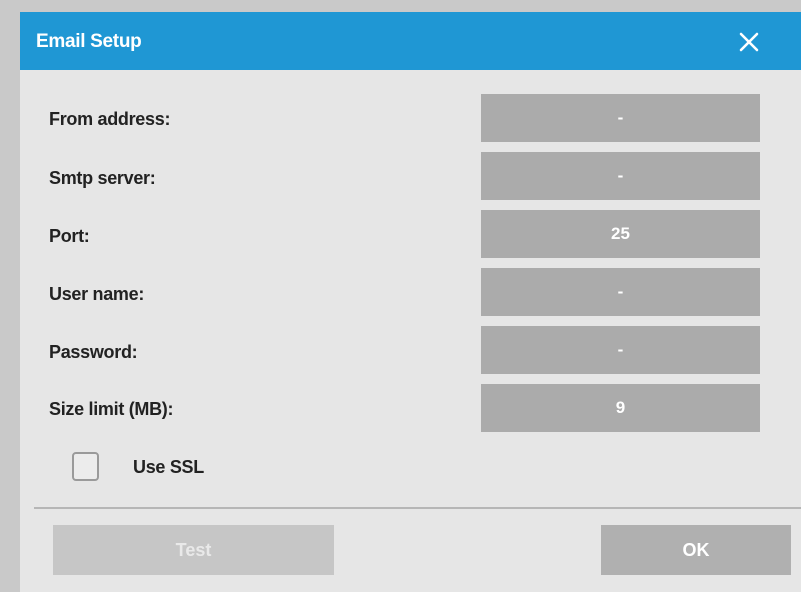  Describe the element at coordinates (110, 119) in the screenshot. I see `from-address-label: From address:` at that location.